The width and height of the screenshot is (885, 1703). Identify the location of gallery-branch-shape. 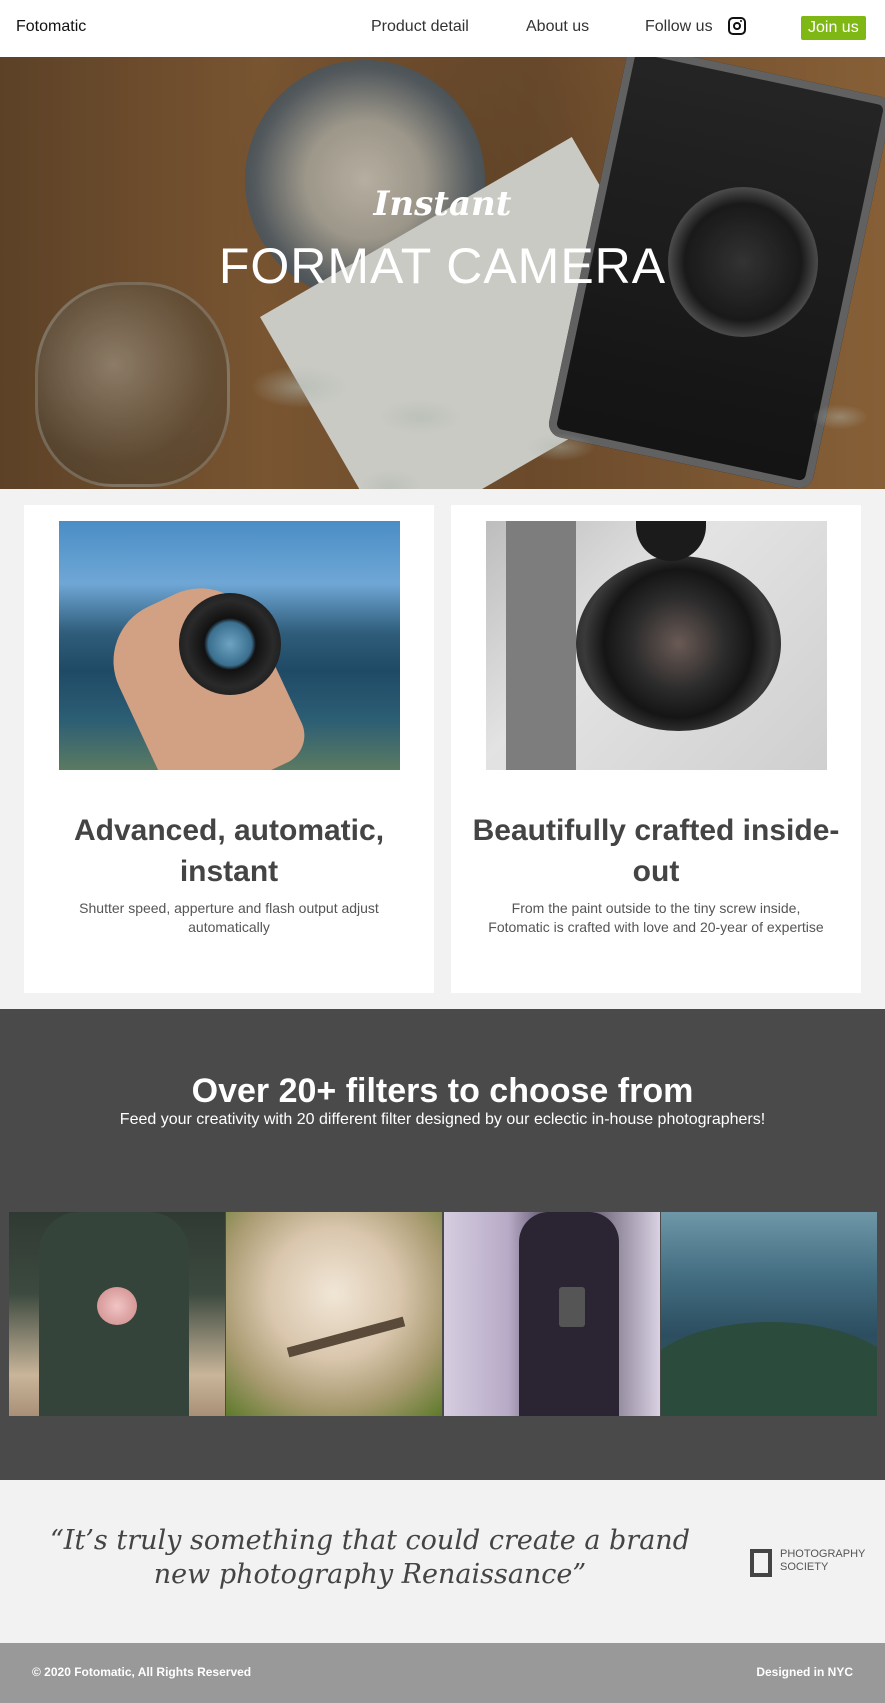
(346, 1337).